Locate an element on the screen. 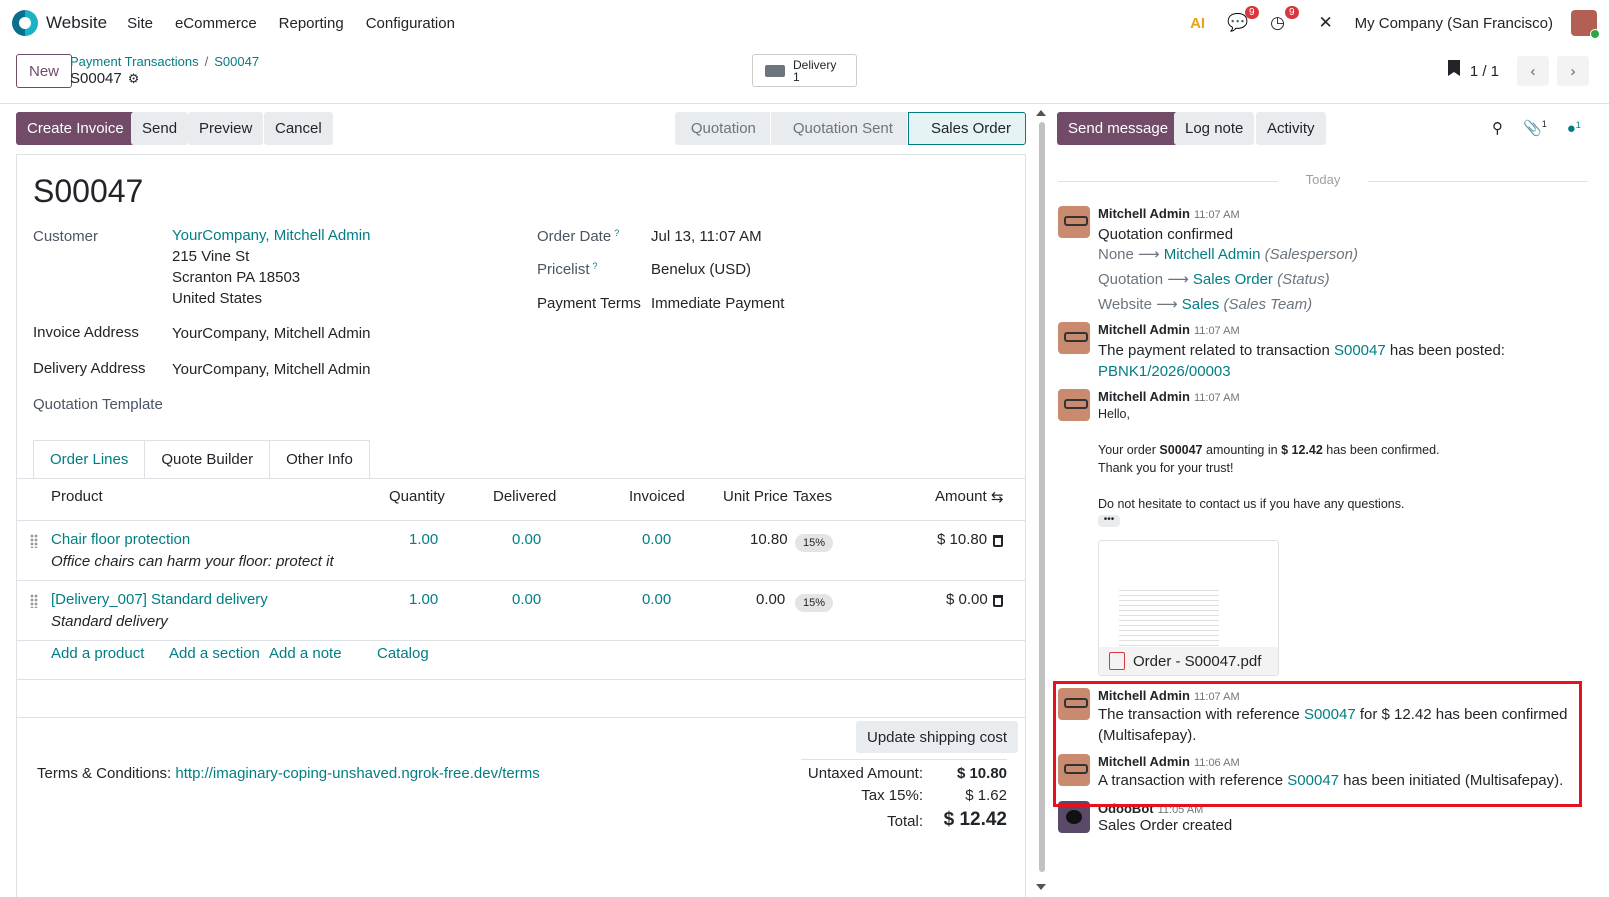 Image resolution: width=1609 pixels, height=897 pixels. log-note-button: Log note is located at coordinates (1214, 128).